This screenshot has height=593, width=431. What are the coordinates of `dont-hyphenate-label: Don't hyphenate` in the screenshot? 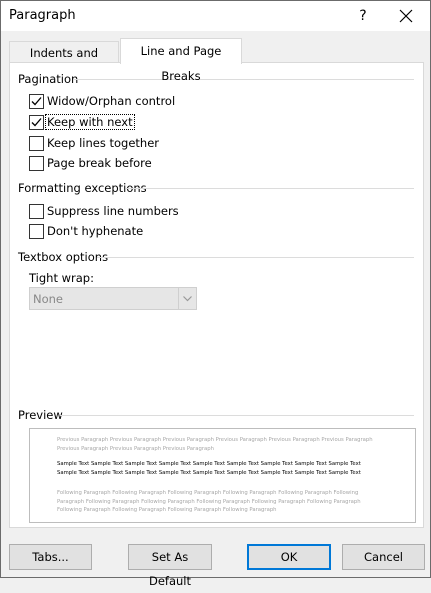 It's located at (95, 231).